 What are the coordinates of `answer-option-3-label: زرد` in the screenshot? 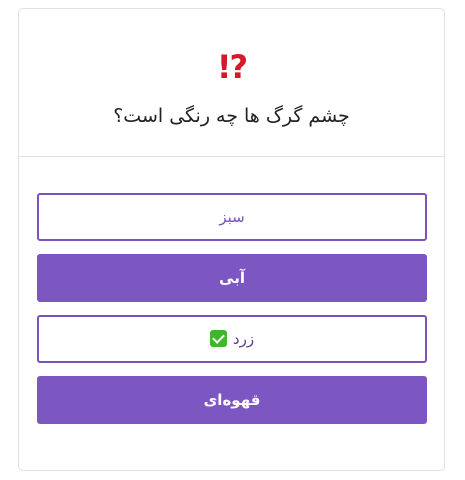 It's located at (243, 339).